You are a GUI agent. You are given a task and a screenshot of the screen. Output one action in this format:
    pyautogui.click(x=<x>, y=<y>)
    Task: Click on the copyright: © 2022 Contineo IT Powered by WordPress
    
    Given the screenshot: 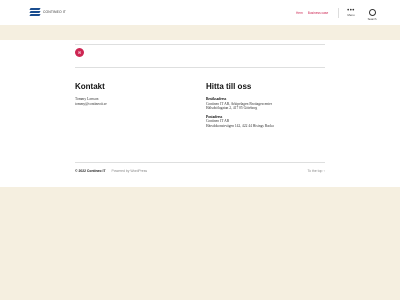 What is the action you would take?
    pyautogui.click(x=111, y=171)
    